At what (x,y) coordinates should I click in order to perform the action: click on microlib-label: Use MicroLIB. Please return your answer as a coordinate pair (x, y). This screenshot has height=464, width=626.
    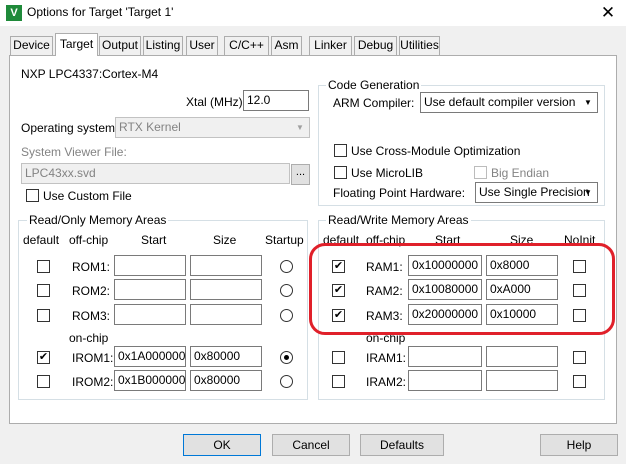
    Looking at the image, I should click on (387, 173).